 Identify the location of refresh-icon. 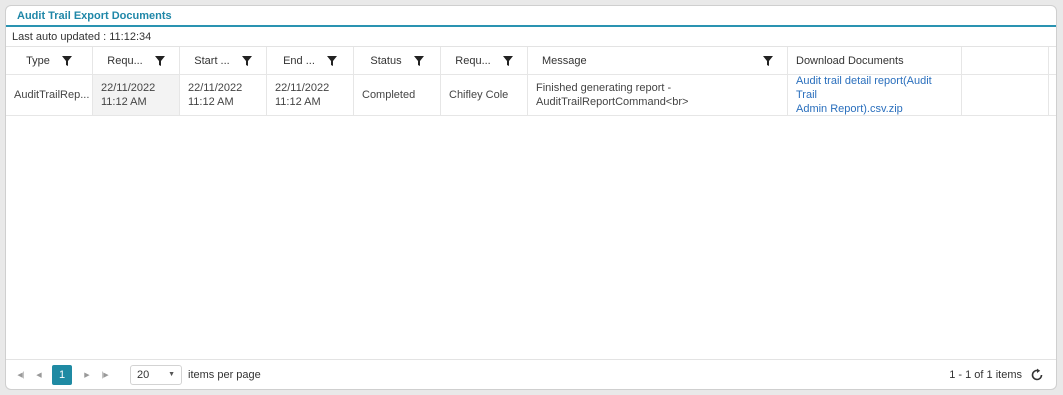
(1037, 375).